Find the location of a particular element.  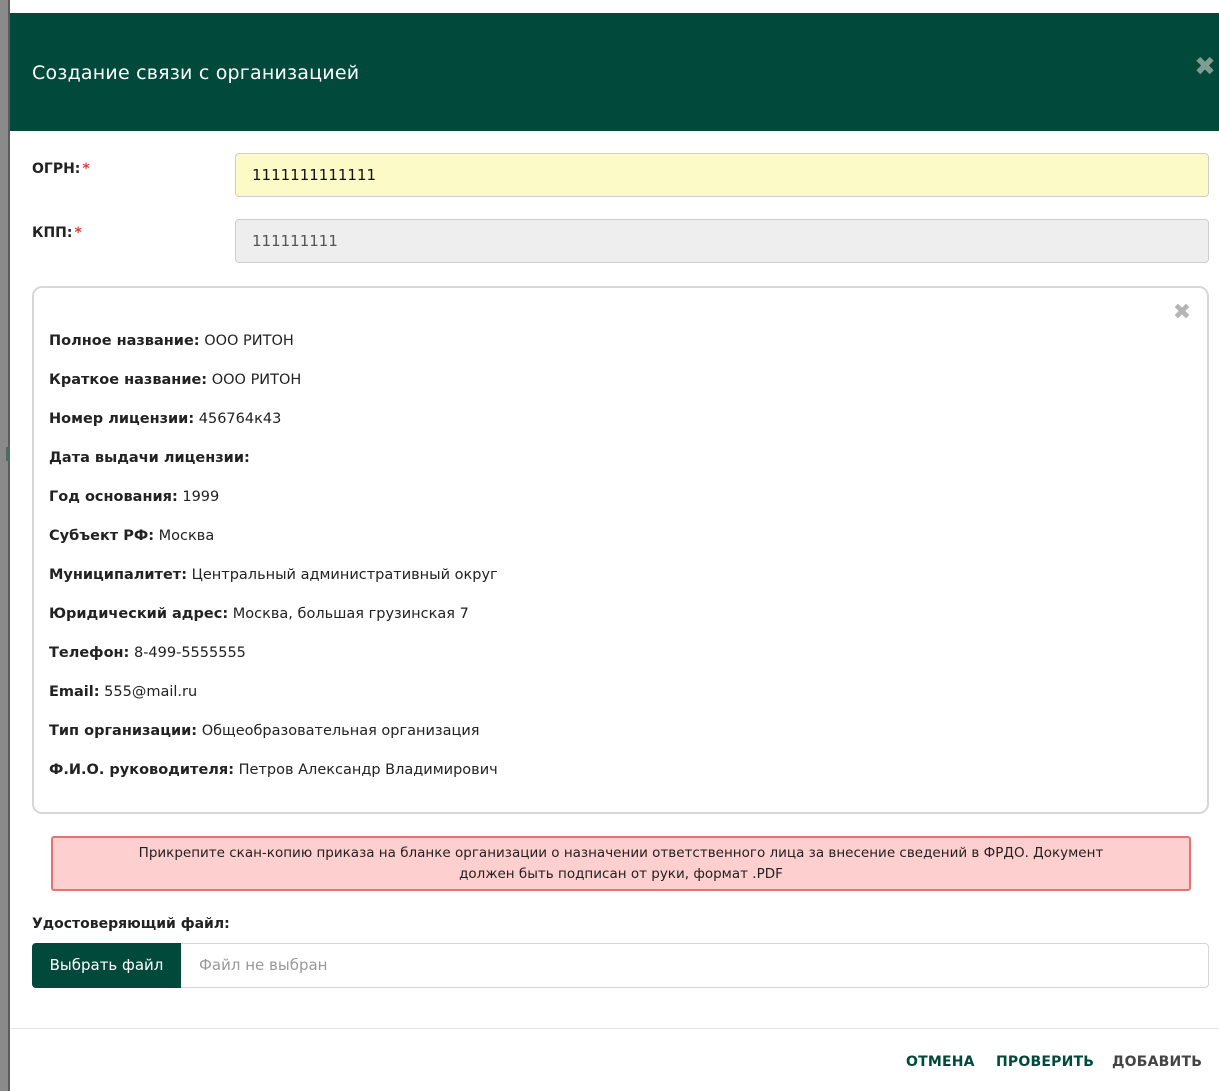

info-row-license-date: Дата выдачи лицензии: is located at coordinates (149, 458).